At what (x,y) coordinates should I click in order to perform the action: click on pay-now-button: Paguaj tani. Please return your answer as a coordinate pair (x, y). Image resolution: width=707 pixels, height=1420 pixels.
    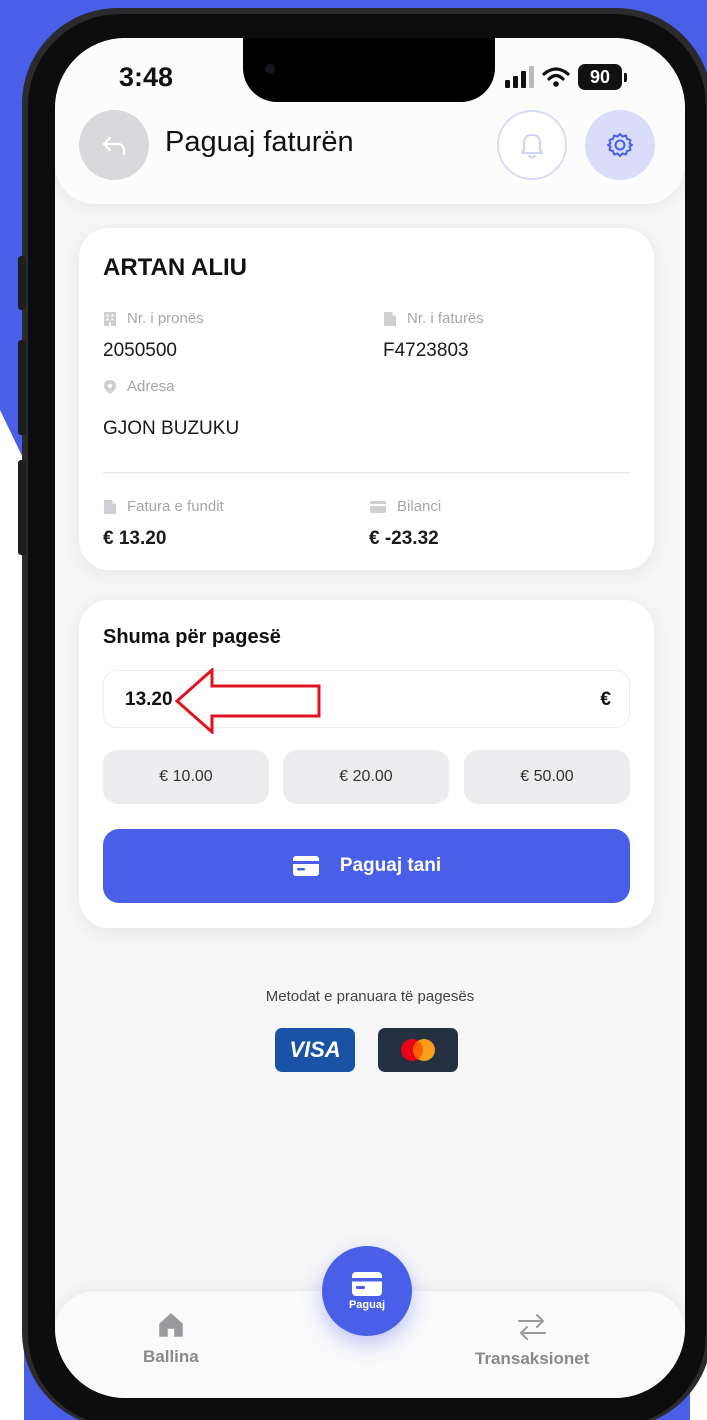
    Looking at the image, I should click on (366, 866).